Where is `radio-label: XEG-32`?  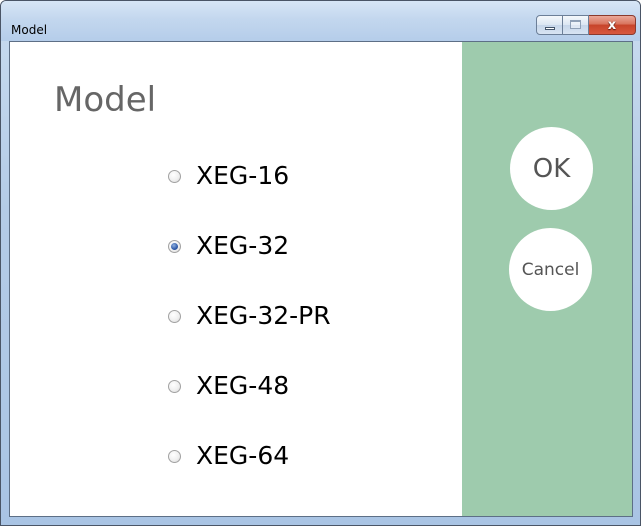
radio-label: XEG-32 is located at coordinates (243, 245).